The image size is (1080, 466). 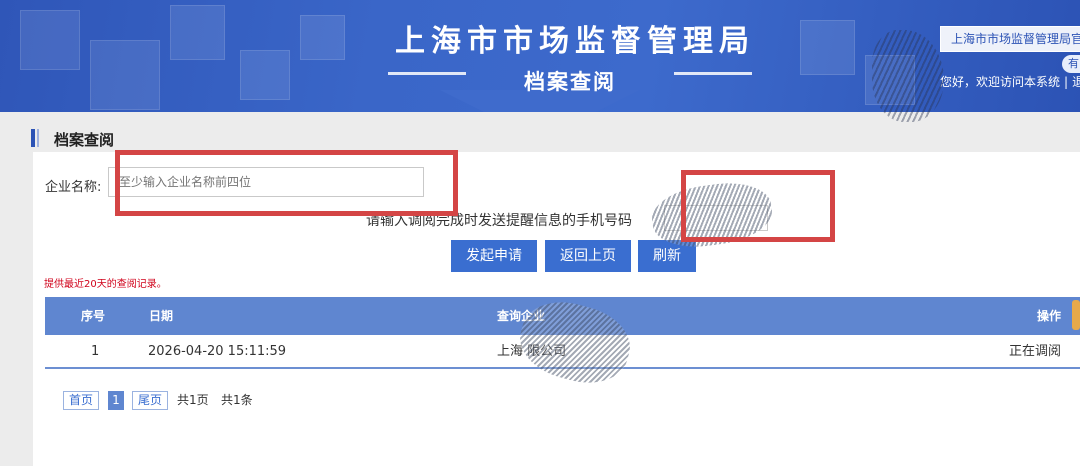 What do you see at coordinates (93, 316) in the screenshot?
I see `column-header-index: 序号` at bounding box center [93, 316].